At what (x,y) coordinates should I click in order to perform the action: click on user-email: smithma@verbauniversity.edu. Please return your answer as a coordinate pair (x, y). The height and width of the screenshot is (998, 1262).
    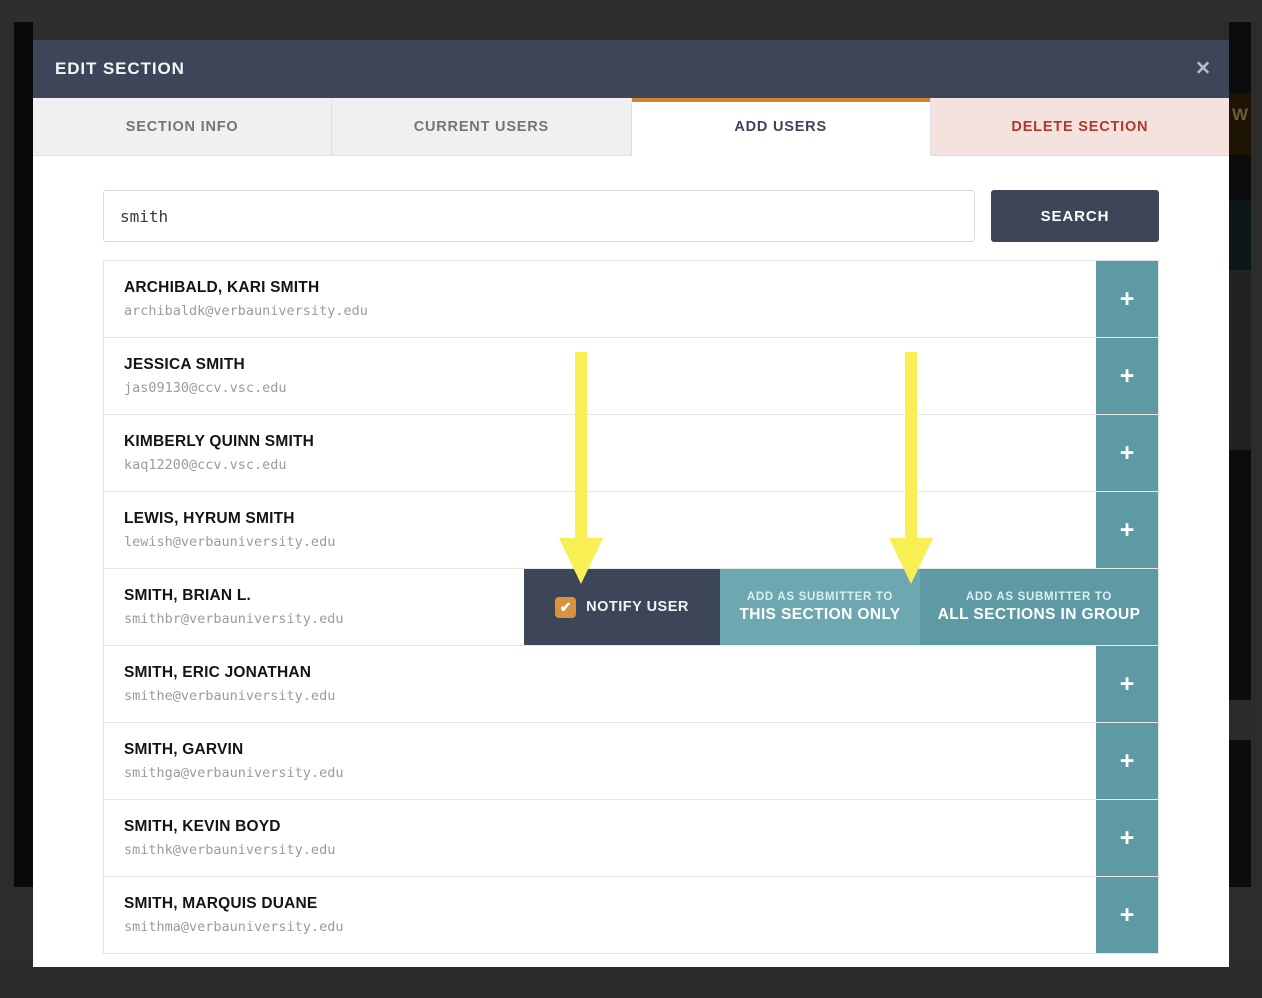
    Looking at the image, I should click on (234, 927).